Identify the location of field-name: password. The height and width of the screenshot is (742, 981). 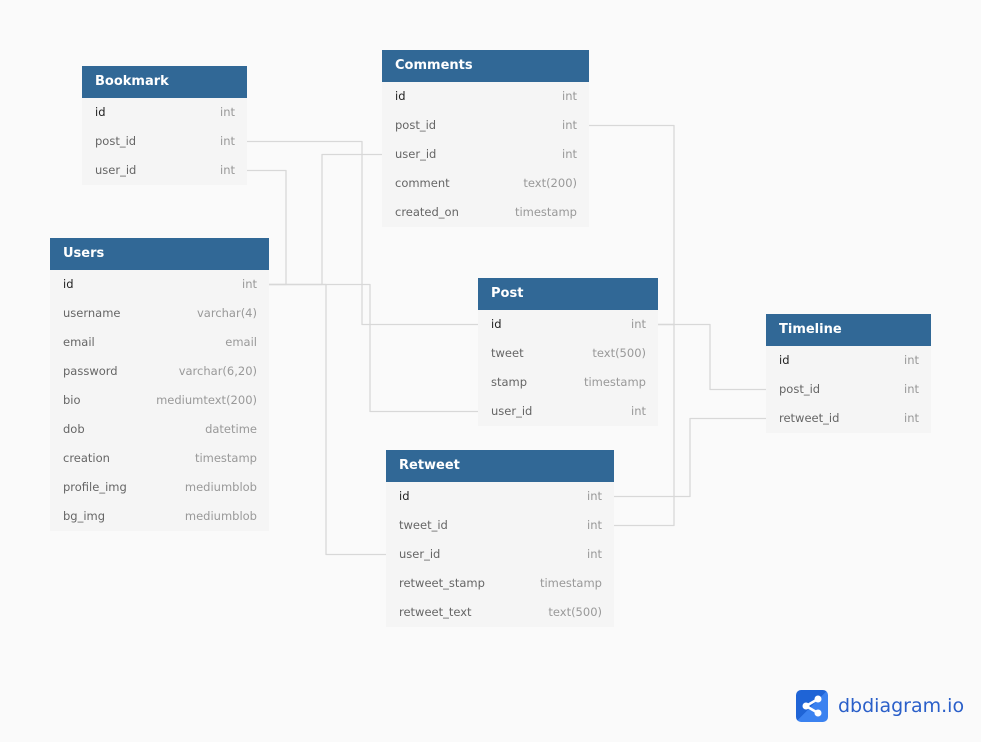
(90, 371).